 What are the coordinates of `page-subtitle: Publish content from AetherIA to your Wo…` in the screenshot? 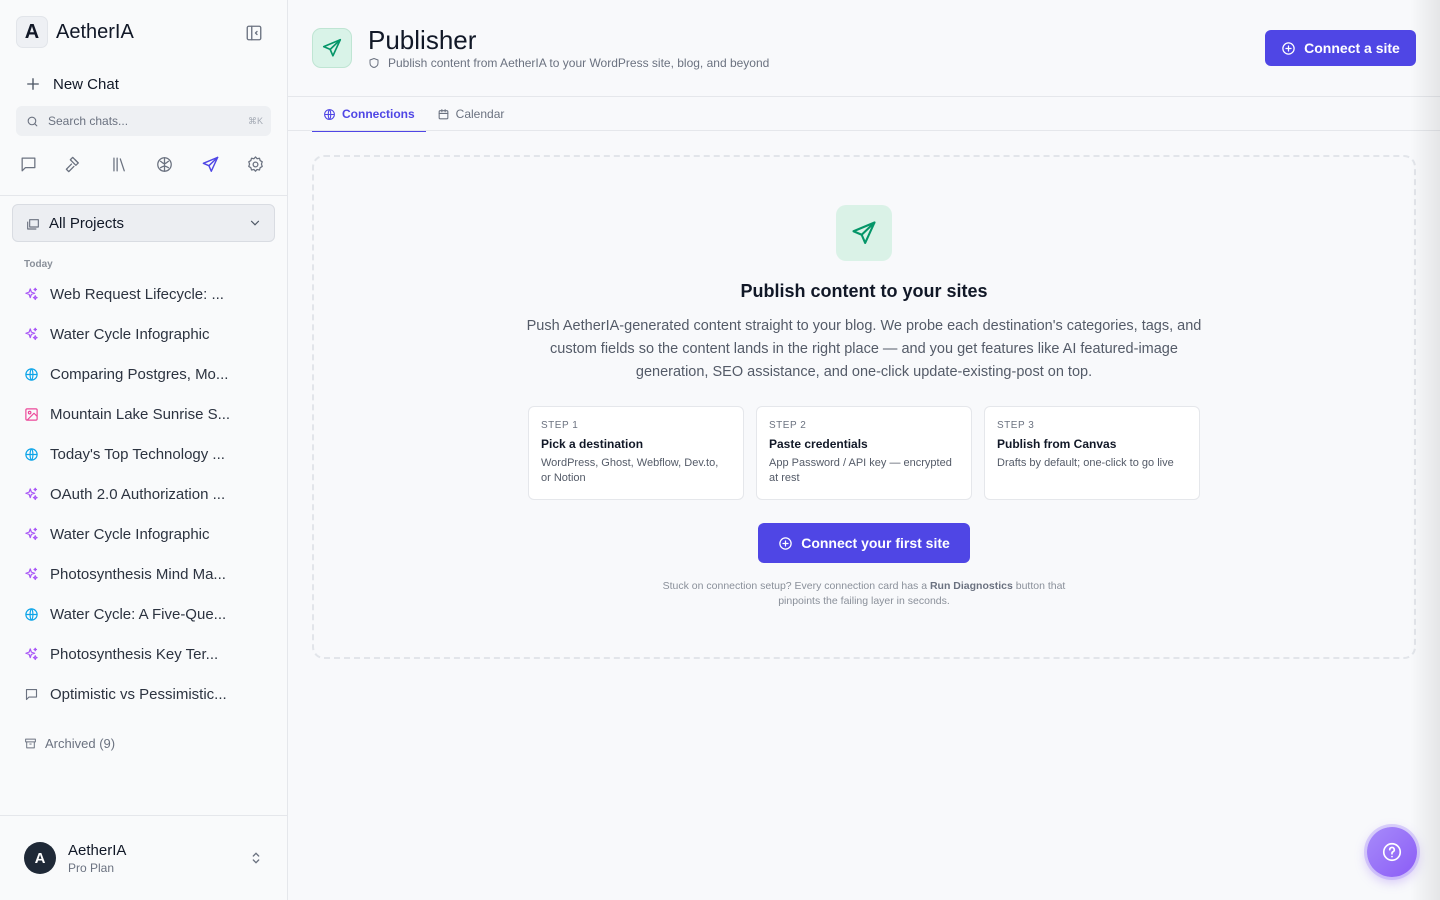 It's located at (568, 63).